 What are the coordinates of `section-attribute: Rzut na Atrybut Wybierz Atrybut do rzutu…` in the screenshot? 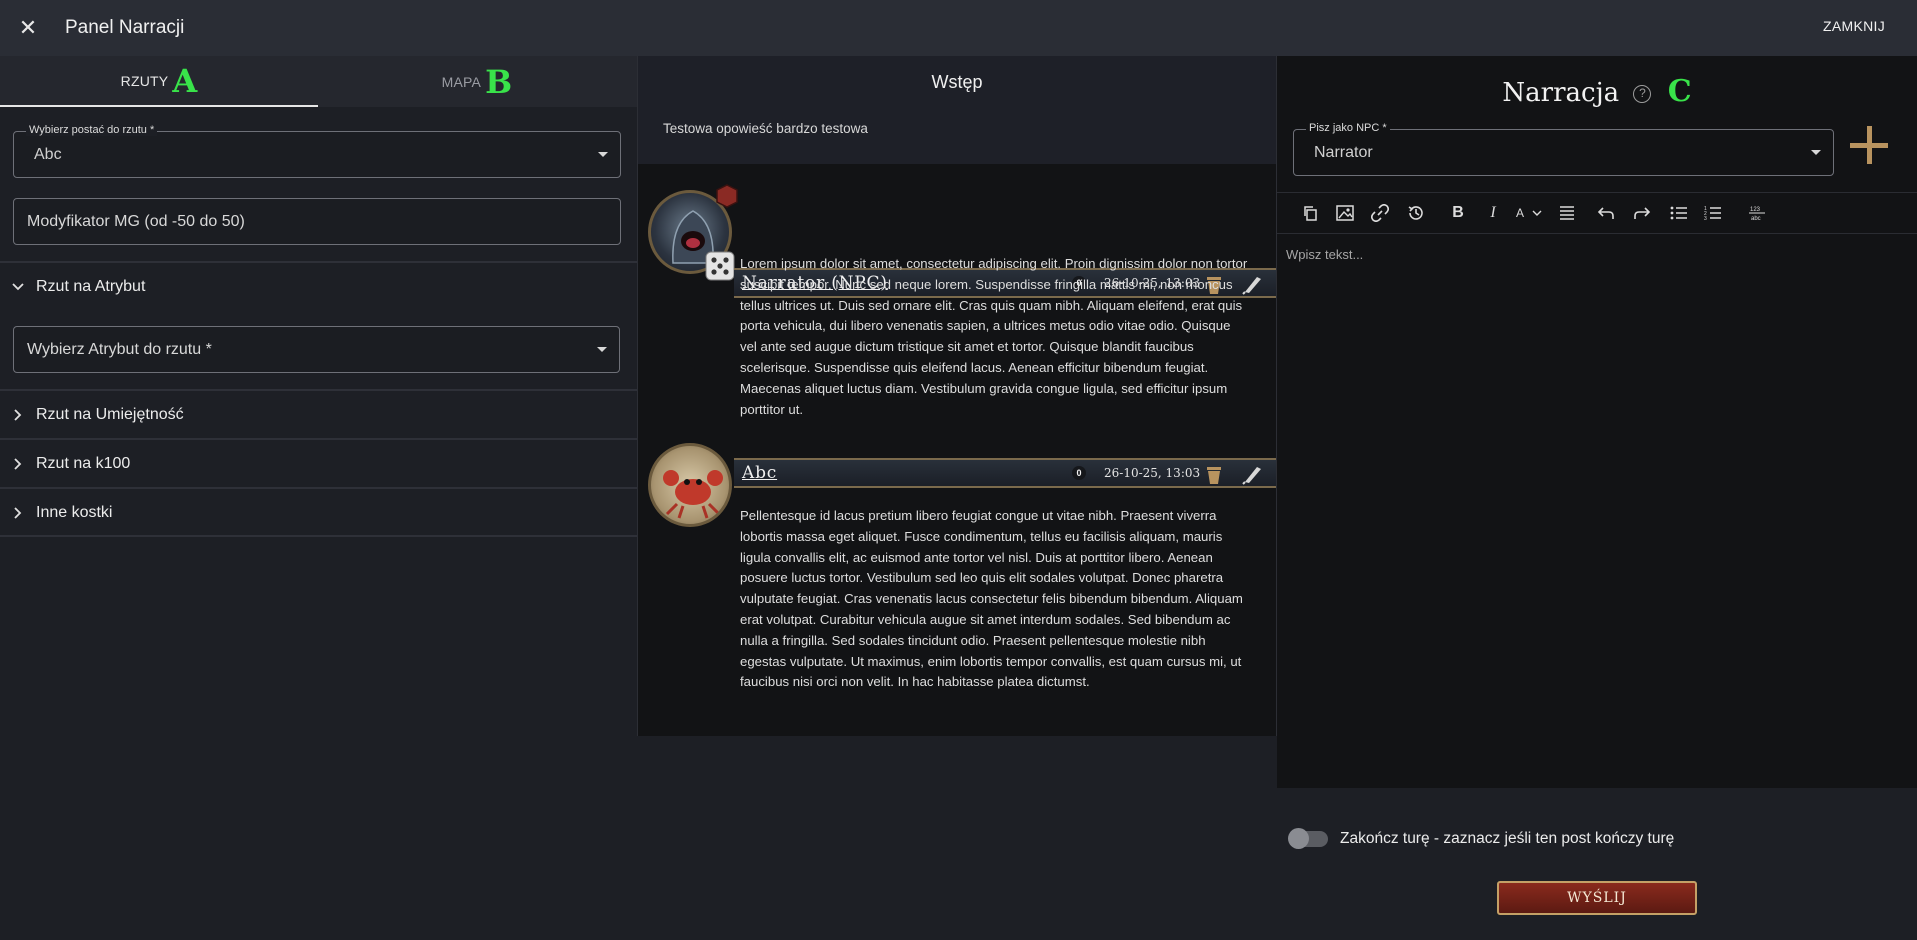 It's located at (318, 326).